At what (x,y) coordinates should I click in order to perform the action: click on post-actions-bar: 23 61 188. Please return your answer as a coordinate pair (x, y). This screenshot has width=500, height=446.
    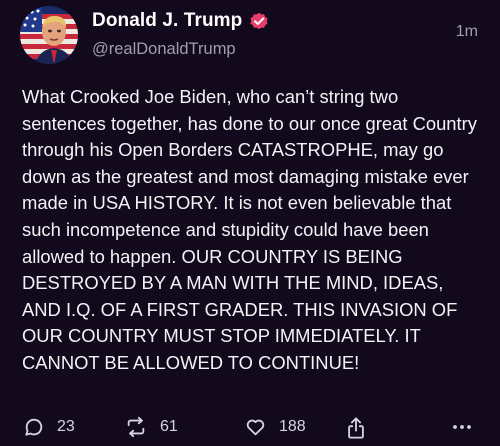
    Looking at the image, I should click on (250, 431).